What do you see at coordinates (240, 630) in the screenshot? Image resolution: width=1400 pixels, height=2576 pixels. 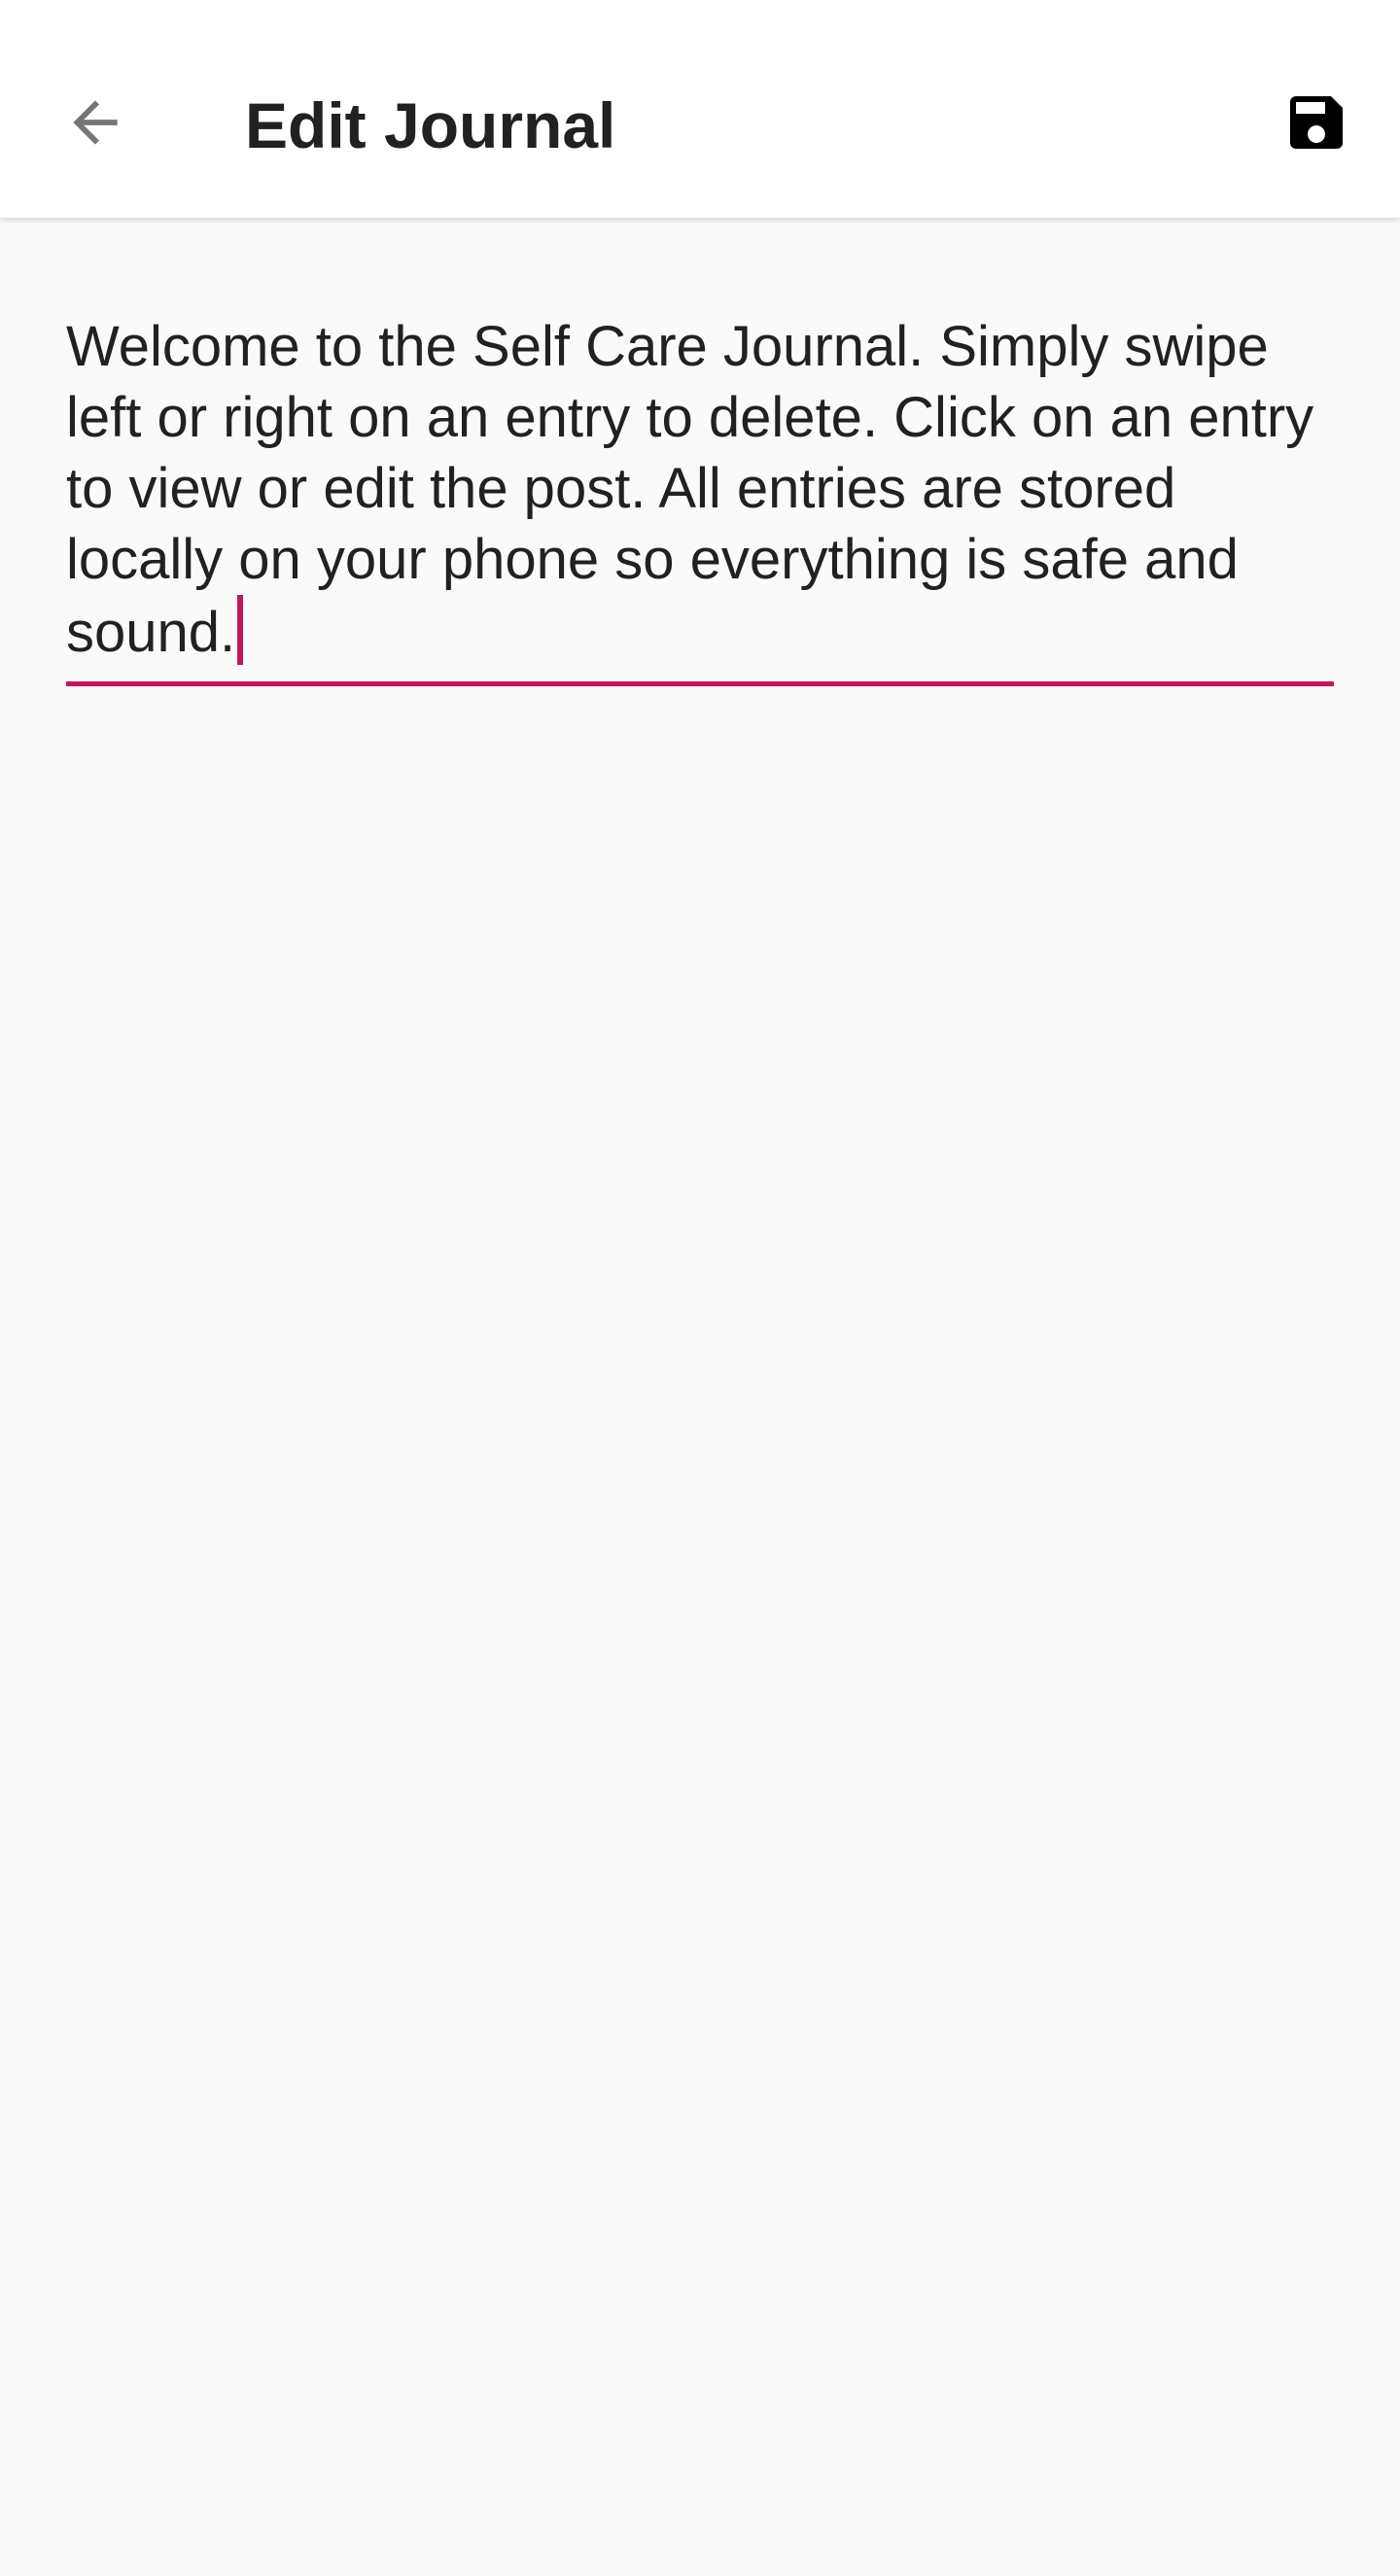 I see `text-cursor` at bounding box center [240, 630].